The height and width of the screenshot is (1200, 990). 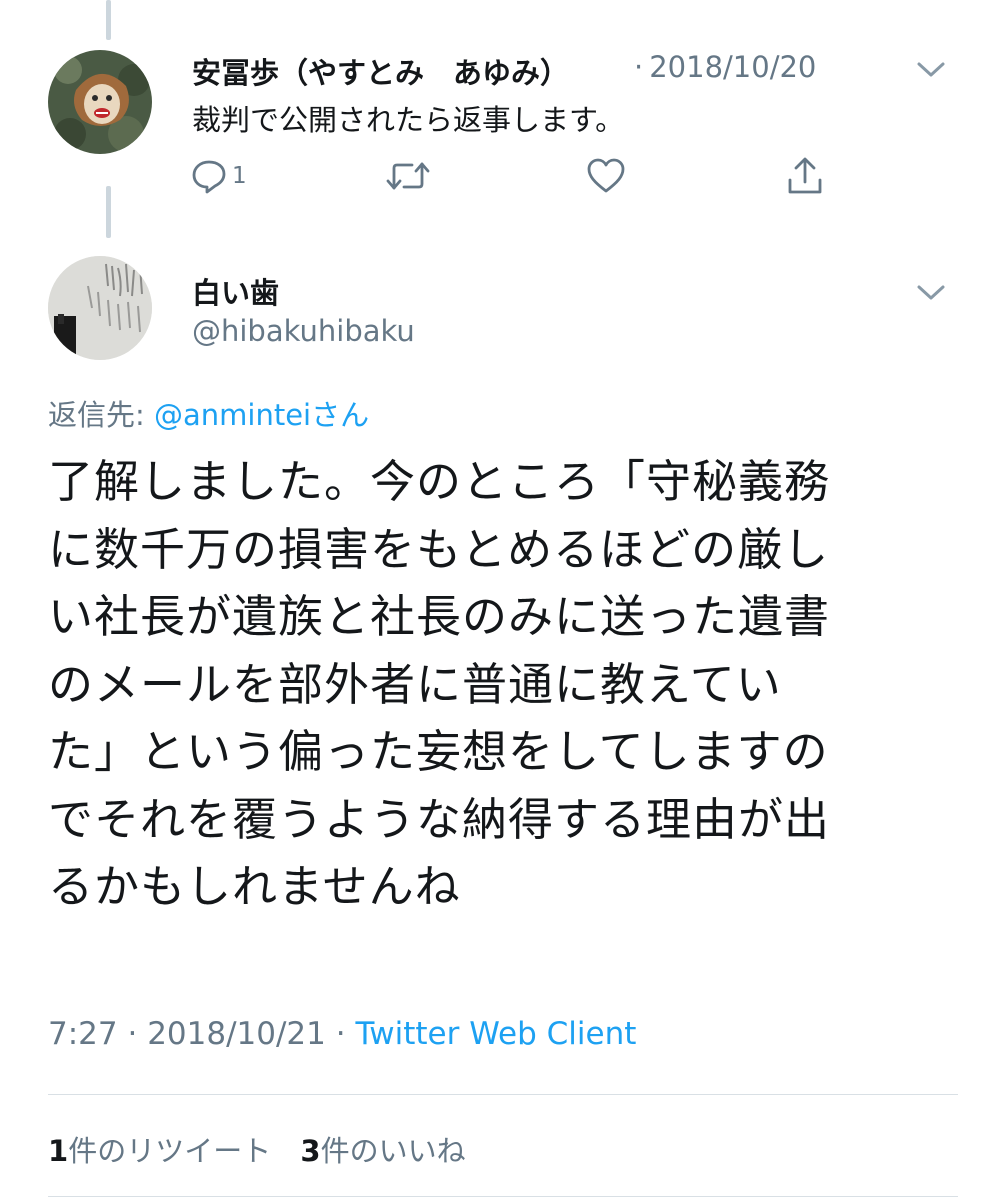 I want to click on retweet-count: 1, so click(x=58, y=1151).